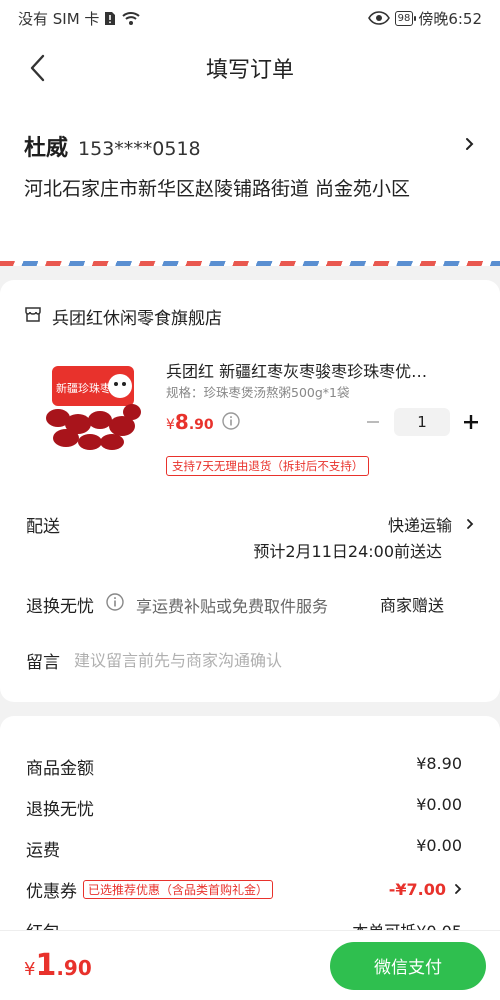  What do you see at coordinates (30, 969) in the screenshot?
I see `total-currency: ¥` at bounding box center [30, 969].